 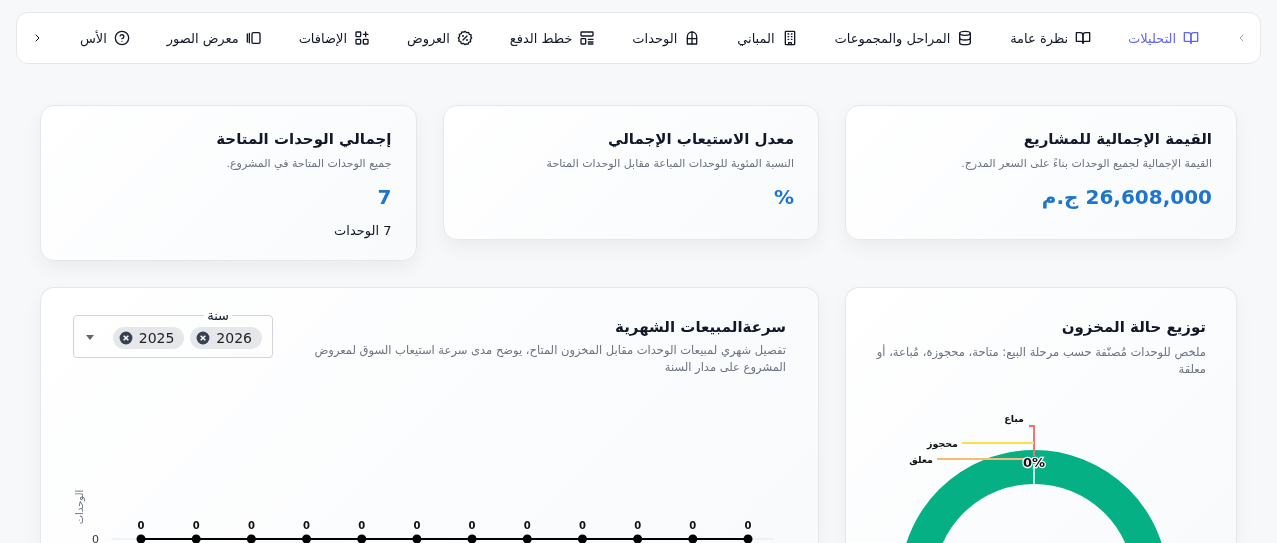 I want to click on year-chip: 2025, so click(x=148, y=337).